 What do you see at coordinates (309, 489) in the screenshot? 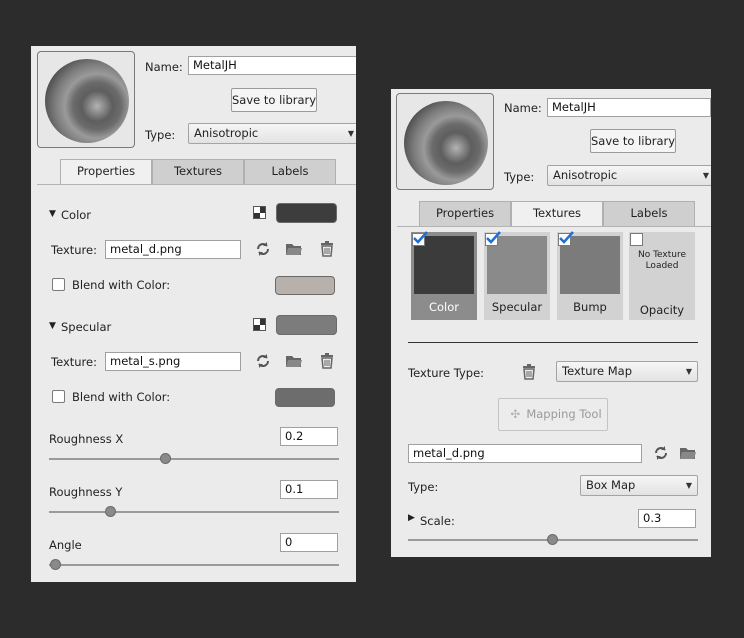
I see `roughness-y-input: 0.1` at bounding box center [309, 489].